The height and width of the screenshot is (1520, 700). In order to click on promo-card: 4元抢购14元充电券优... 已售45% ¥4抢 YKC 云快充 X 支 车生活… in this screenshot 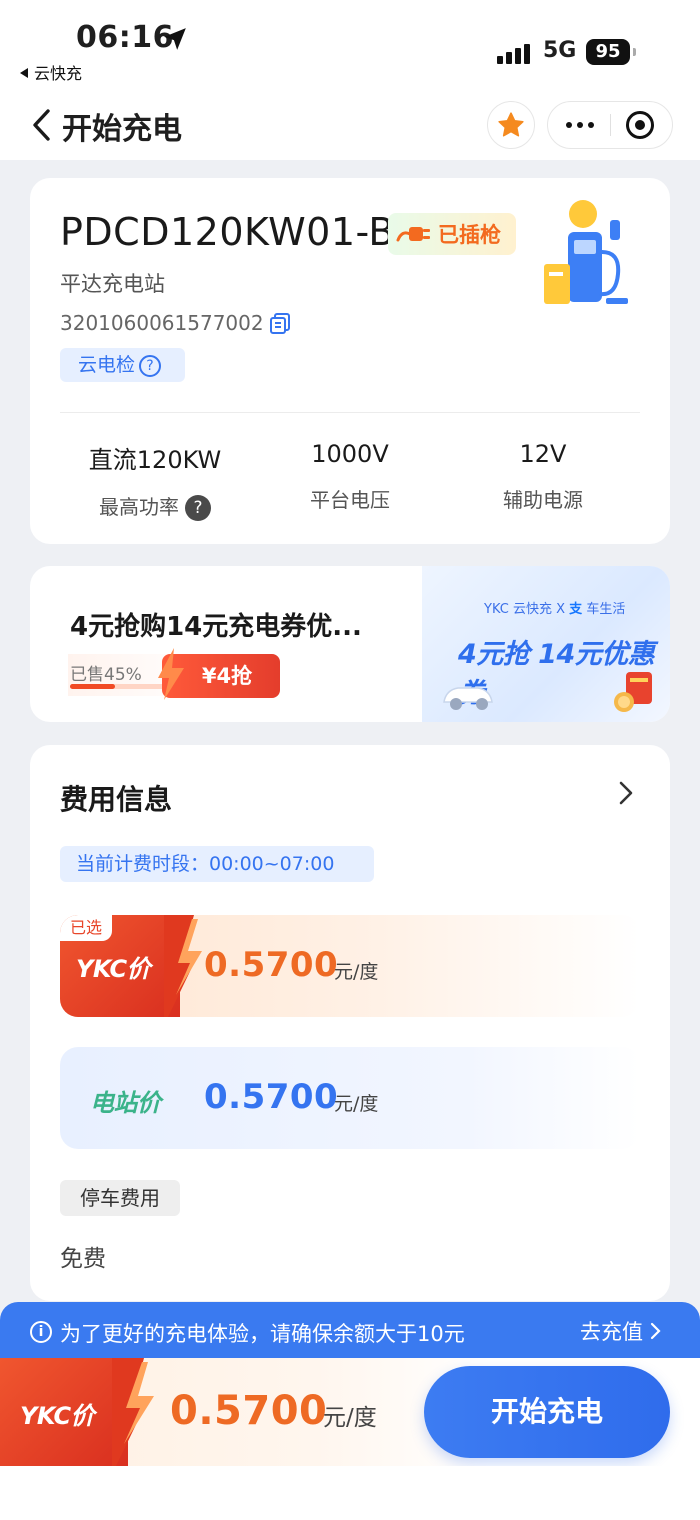, I will do `click(350, 644)`.